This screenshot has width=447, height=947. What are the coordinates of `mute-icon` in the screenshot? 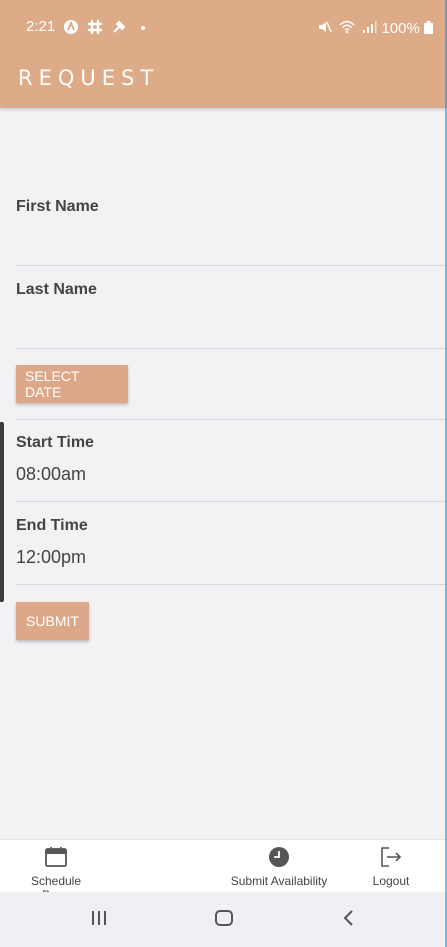 It's located at (325, 27).